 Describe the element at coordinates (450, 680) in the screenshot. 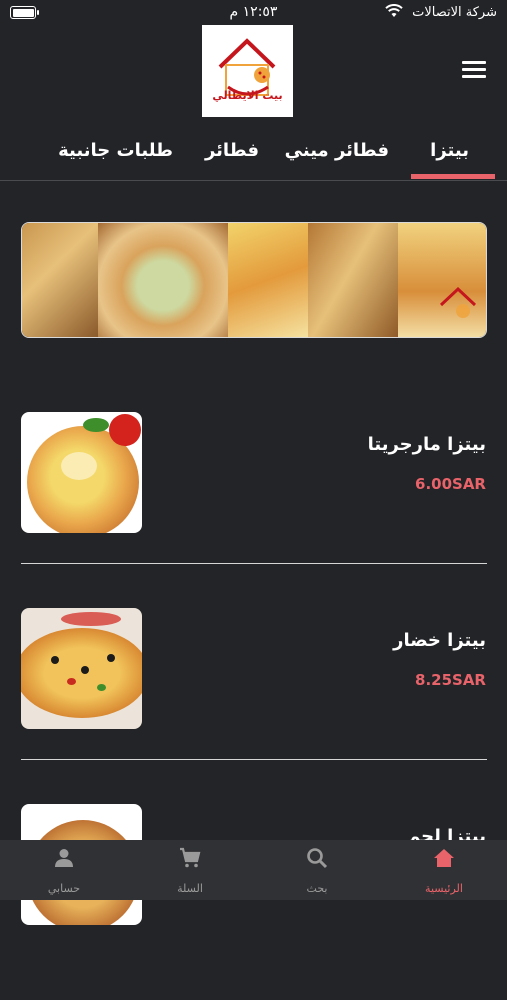

I see `product-price: 8.25SAR` at that location.